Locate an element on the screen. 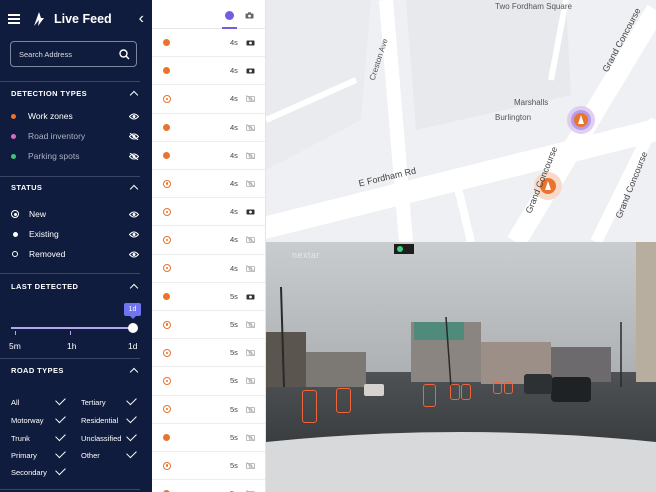  status-header: STATUS is located at coordinates (75, 188).